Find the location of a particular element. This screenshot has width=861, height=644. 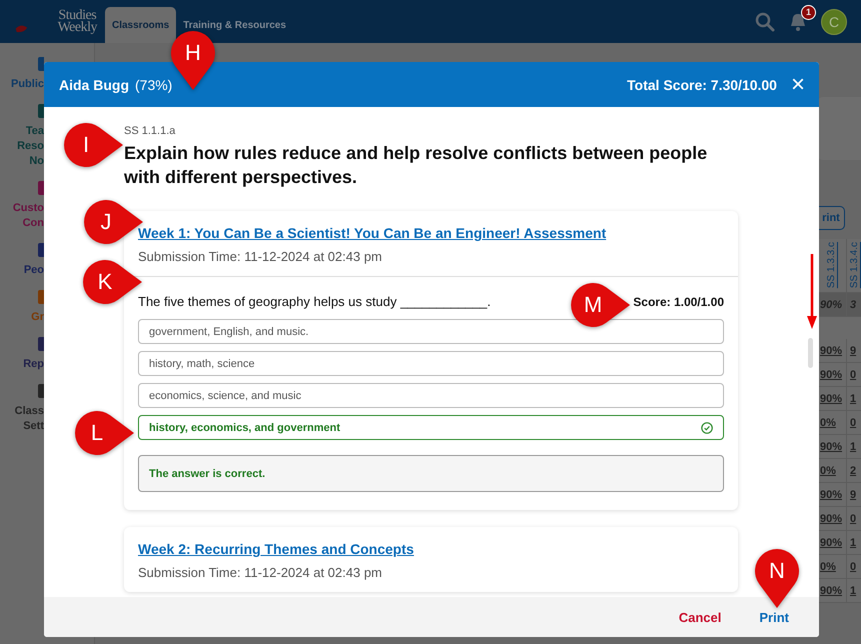

answer-option: economics, science, and music is located at coordinates (431, 395).